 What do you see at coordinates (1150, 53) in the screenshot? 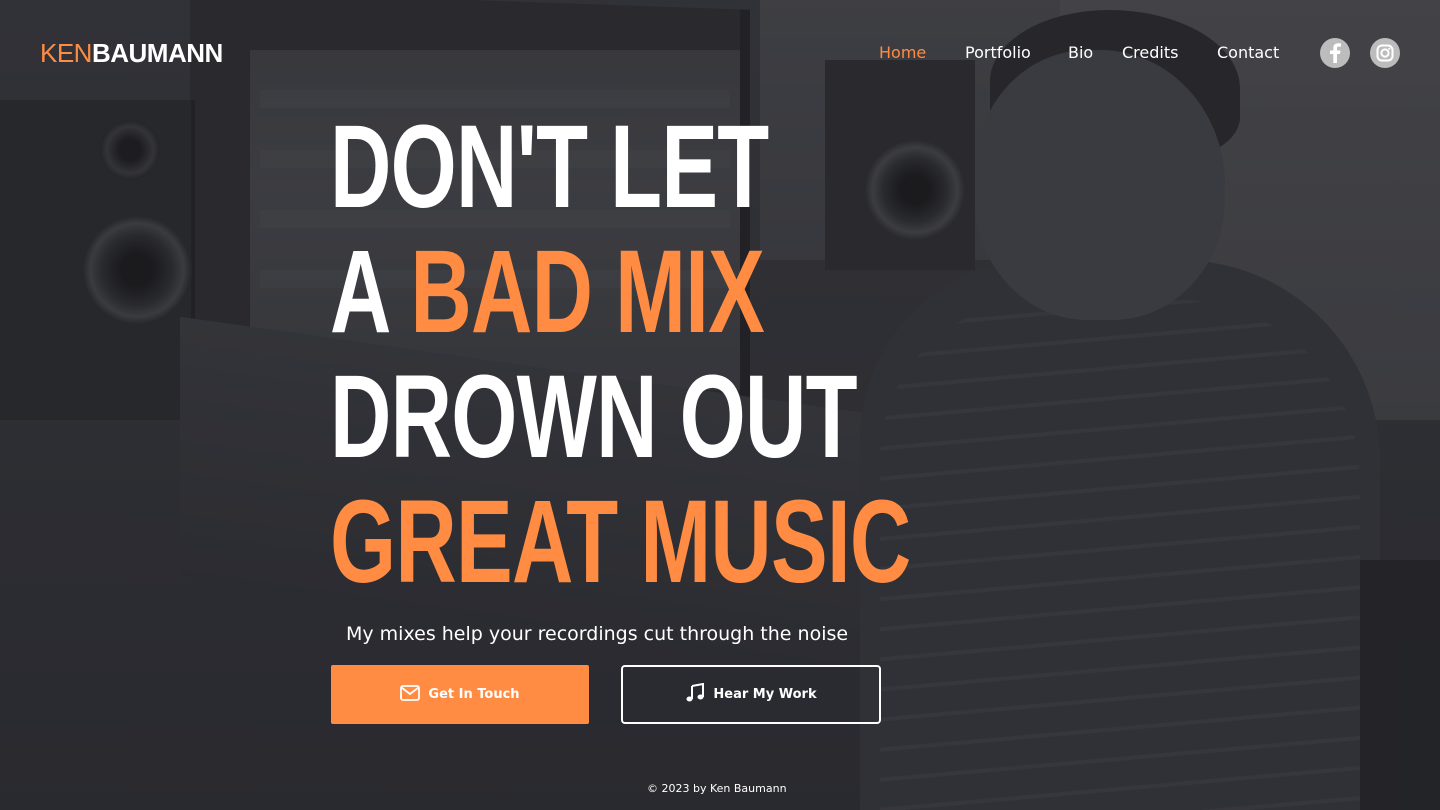
I see `nav-link-credits: Credits` at bounding box center [1150, 53].